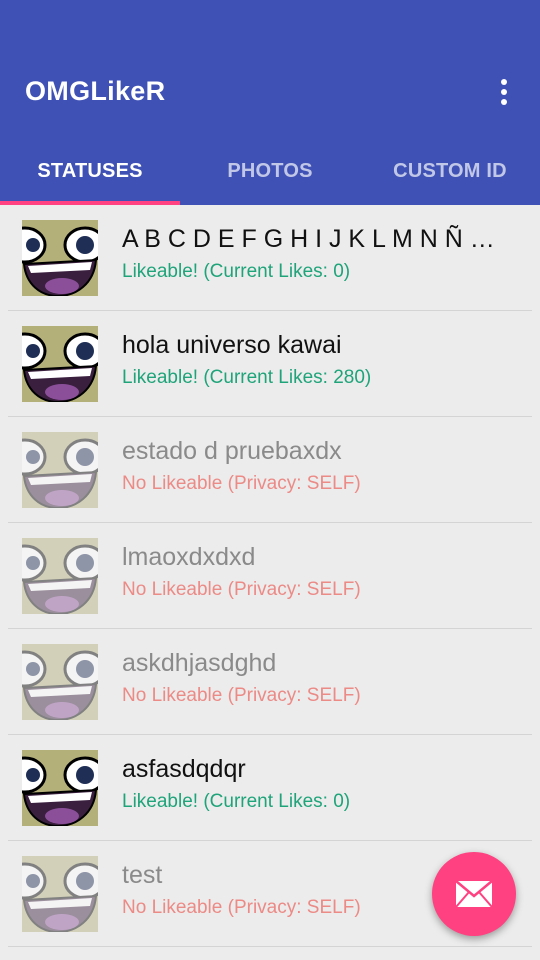  Describe the element at coordinates (189, 557) in the screenshot. I see `status-title: lmaoxdxdxd` at that location.